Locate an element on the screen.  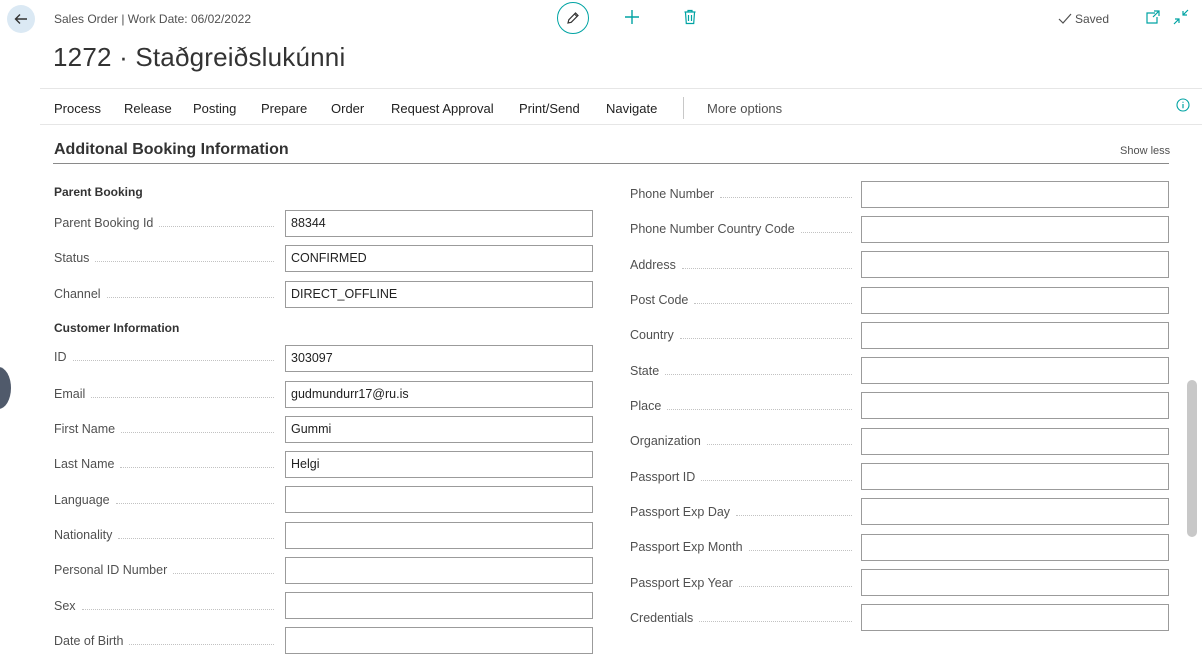
group-title-parent-booking: Parent Booking is located at coordinates (98, 192).